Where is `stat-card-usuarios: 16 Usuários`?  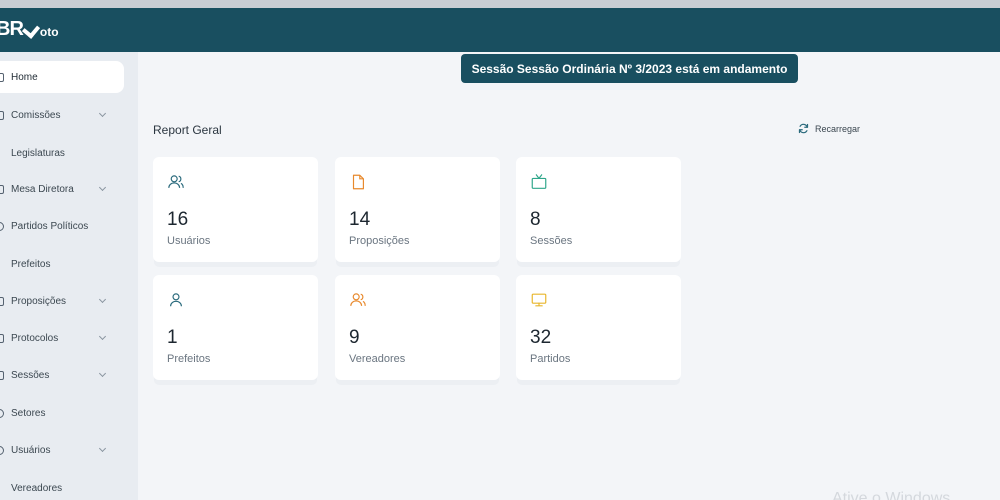
stat-card-usuarios: 16 Usuários is located at coordinates (235, 209).